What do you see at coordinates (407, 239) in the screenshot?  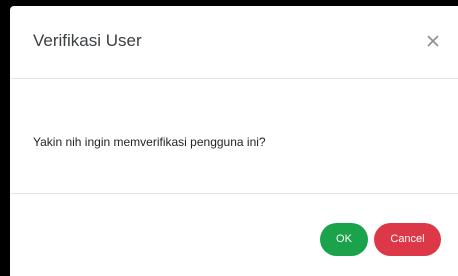 I see `cancel-button: Cancel` at bounding box center [407, 239].